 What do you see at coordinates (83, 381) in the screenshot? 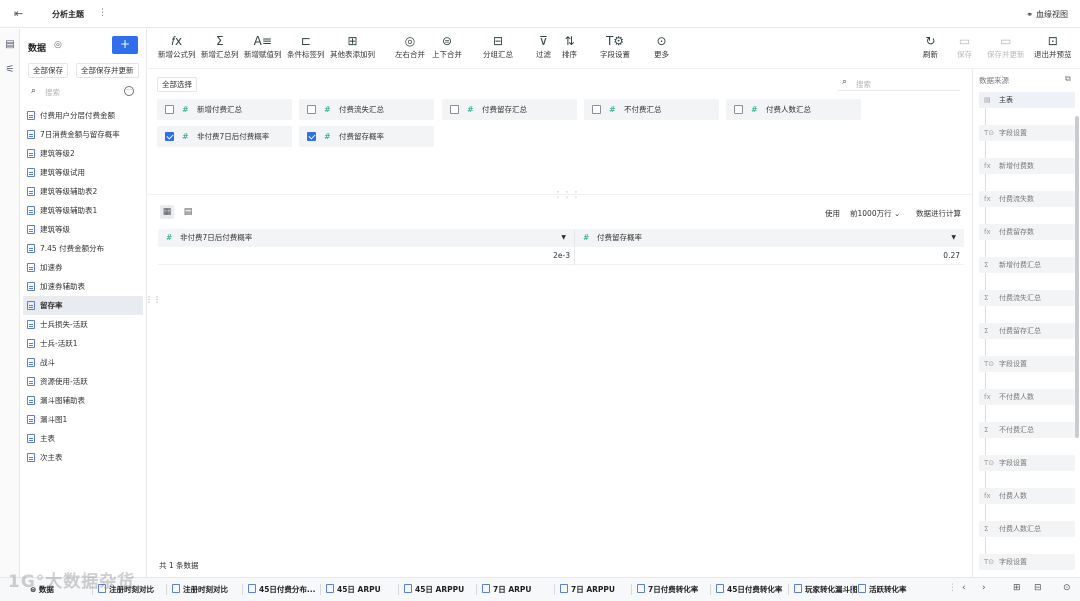
I see `table-list-item: 资源使用-活跃` at bounding box center [83, 381].